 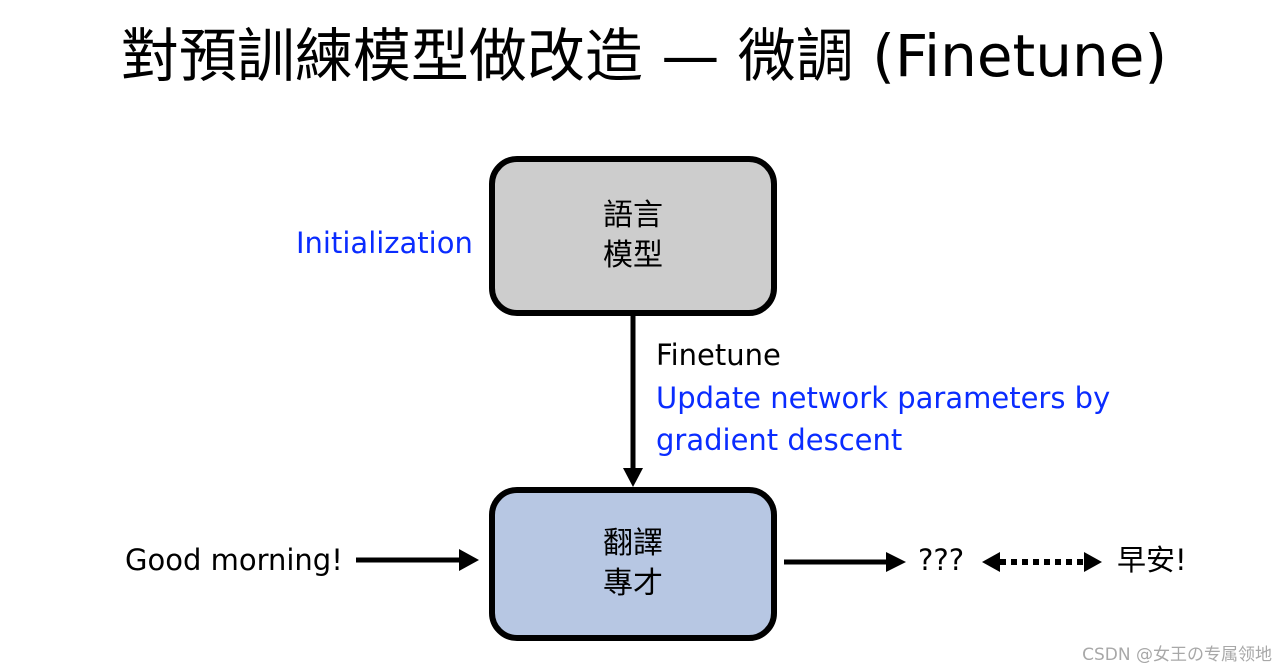 I want to click on finetune-arrow, so click(x=633, y=401).